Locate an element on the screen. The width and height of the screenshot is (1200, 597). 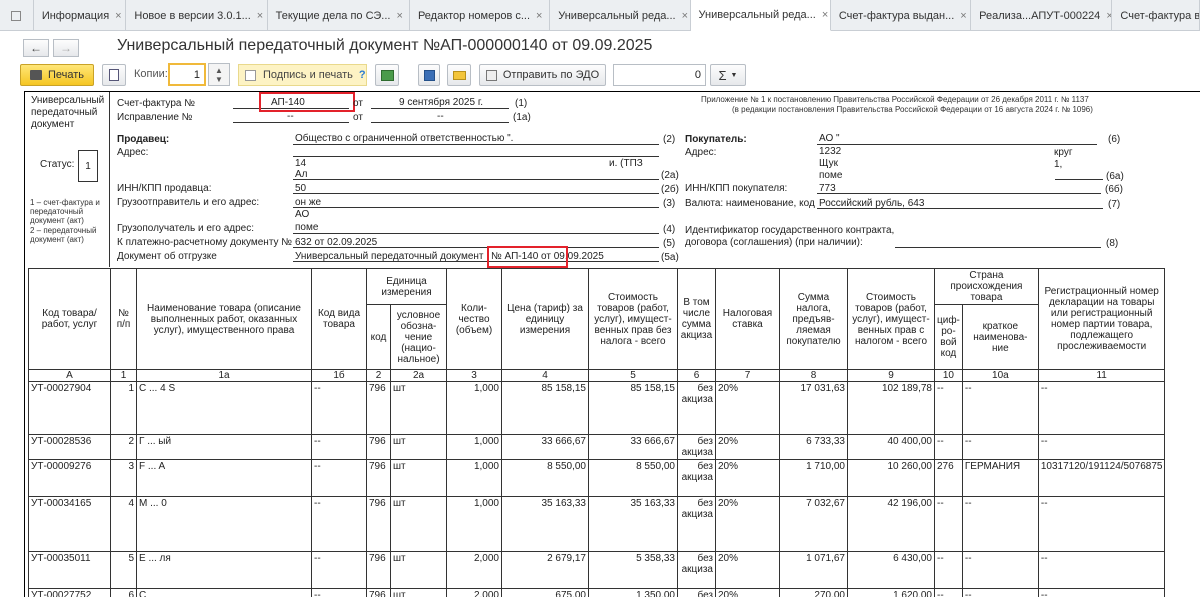
payment-label: К платежно-расчетному документу № is located at coordinates (205, 242).